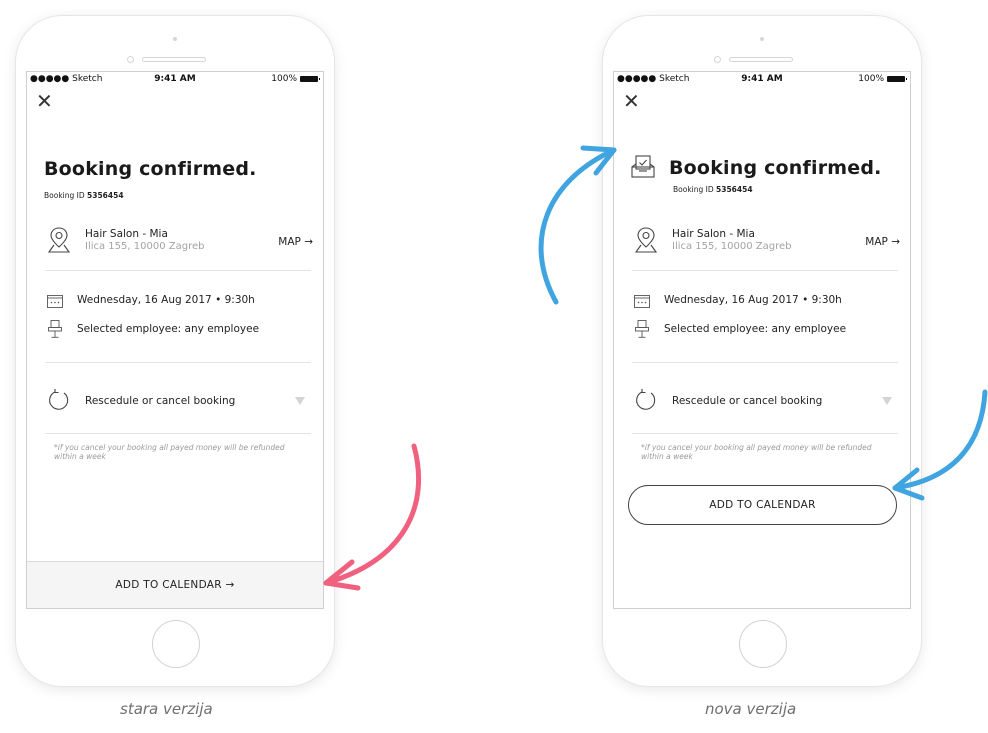 This screenshot has width=988, height=733. I want to click on add-to-calendar-button: ADD TO CALENDAR, so click(762, 505).